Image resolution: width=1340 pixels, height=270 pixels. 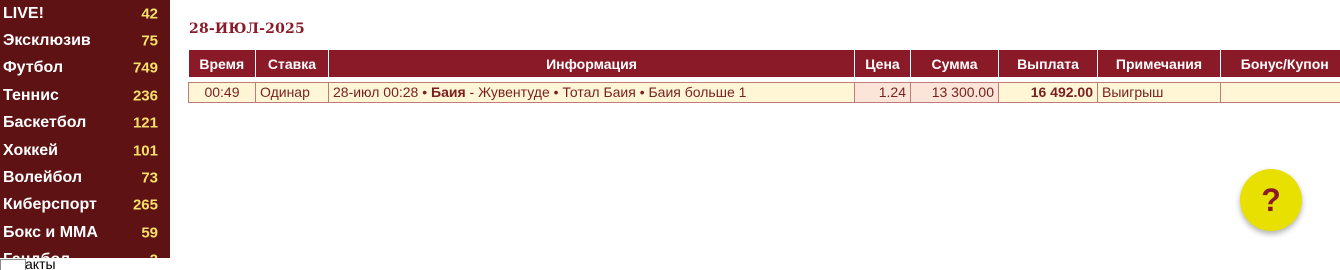 What do you see at coordinates (954, 92) in the screenshot?
I see `cell-sum: 13 300.00` at bounding box center [954, 92].